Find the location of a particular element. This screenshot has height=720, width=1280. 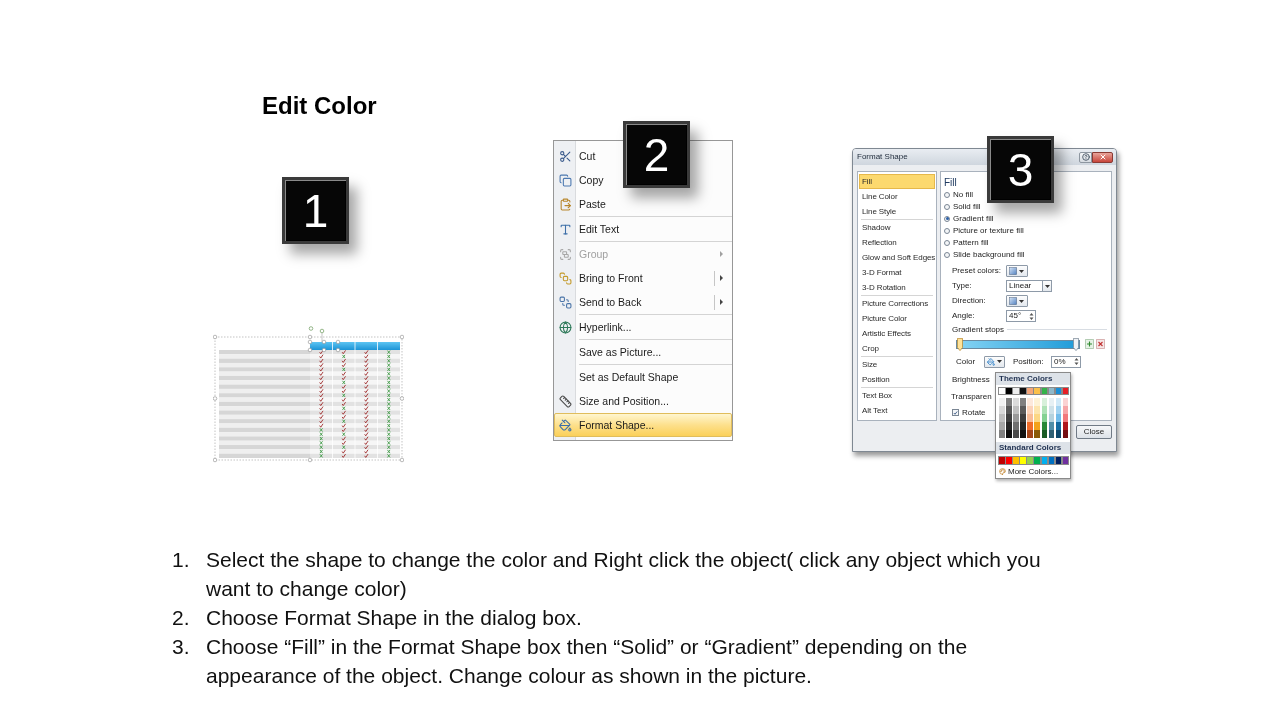

help-button is located at coordinates (1085, 157).